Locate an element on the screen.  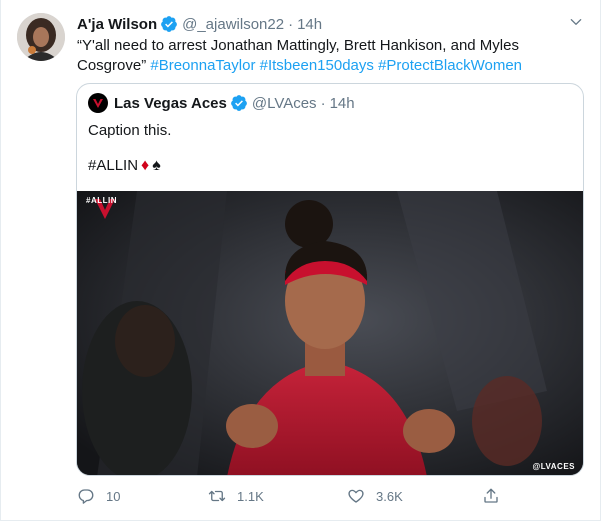
quoted-tweet-header: Las Vegas Aces @LVAces · 14h is located at coordinates (221, 103).